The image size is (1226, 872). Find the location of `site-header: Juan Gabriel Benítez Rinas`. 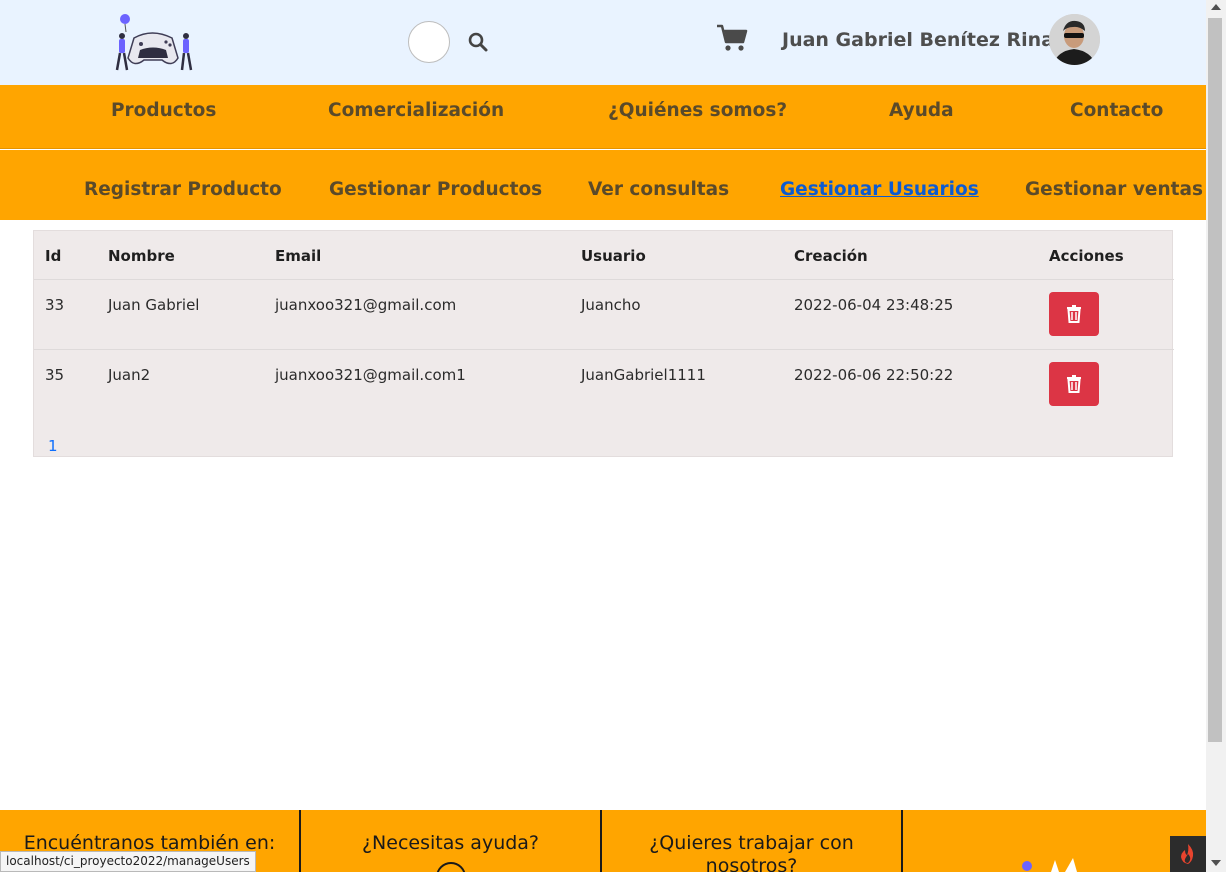

site-header: Juan Gabriel Benítez Rinas is located at coordinates (603, 42).